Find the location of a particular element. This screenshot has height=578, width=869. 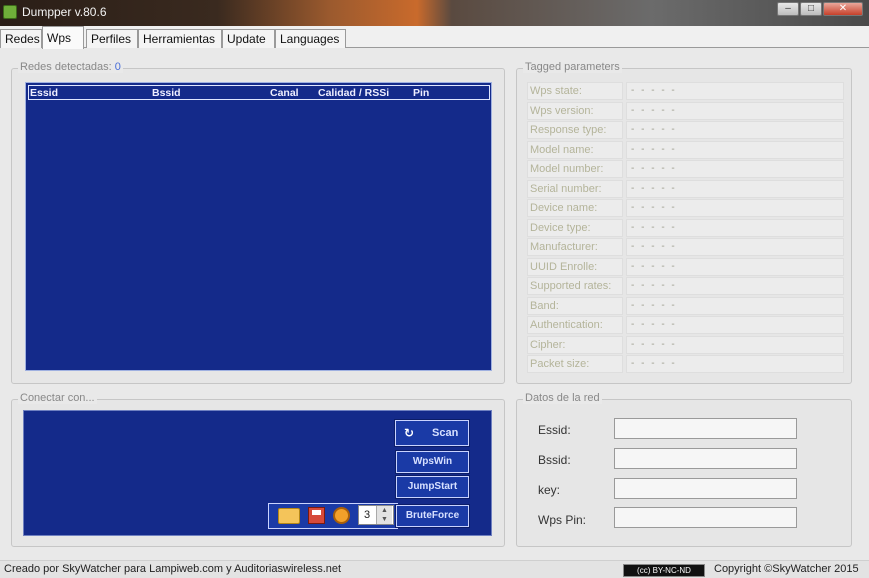

param-row: Model name: - - - - - is located at coordinates (685, 150).